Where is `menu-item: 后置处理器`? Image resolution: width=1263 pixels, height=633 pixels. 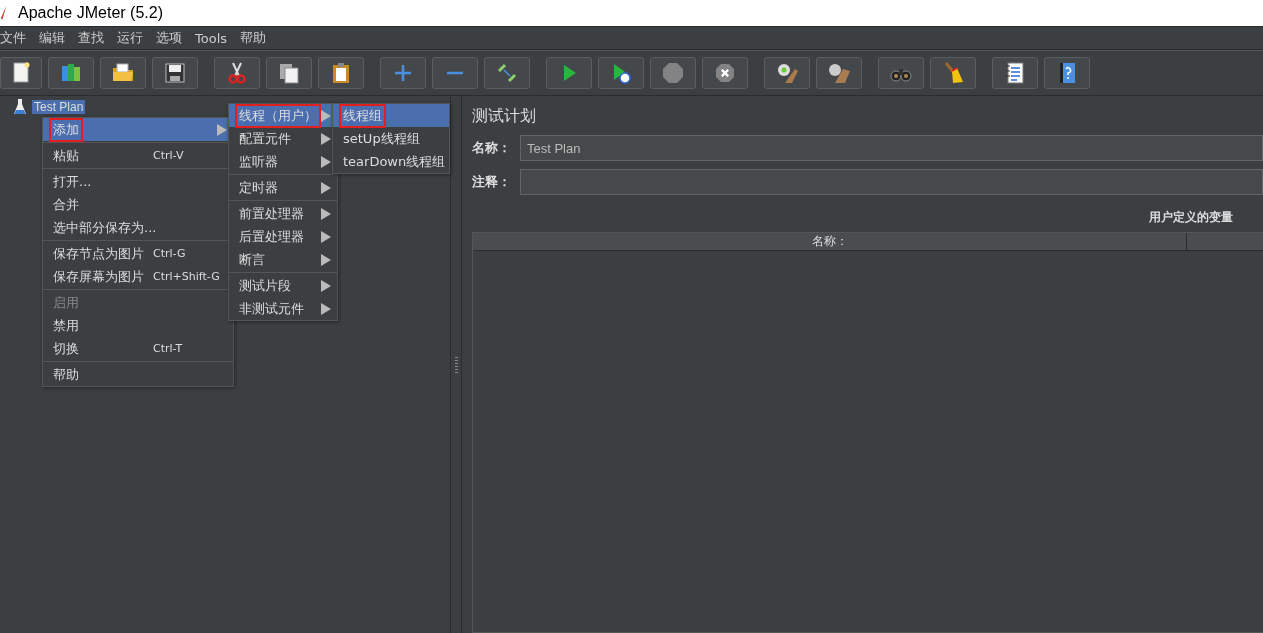
menu-item: 后置处理器 is located at coordinates (283, 236).